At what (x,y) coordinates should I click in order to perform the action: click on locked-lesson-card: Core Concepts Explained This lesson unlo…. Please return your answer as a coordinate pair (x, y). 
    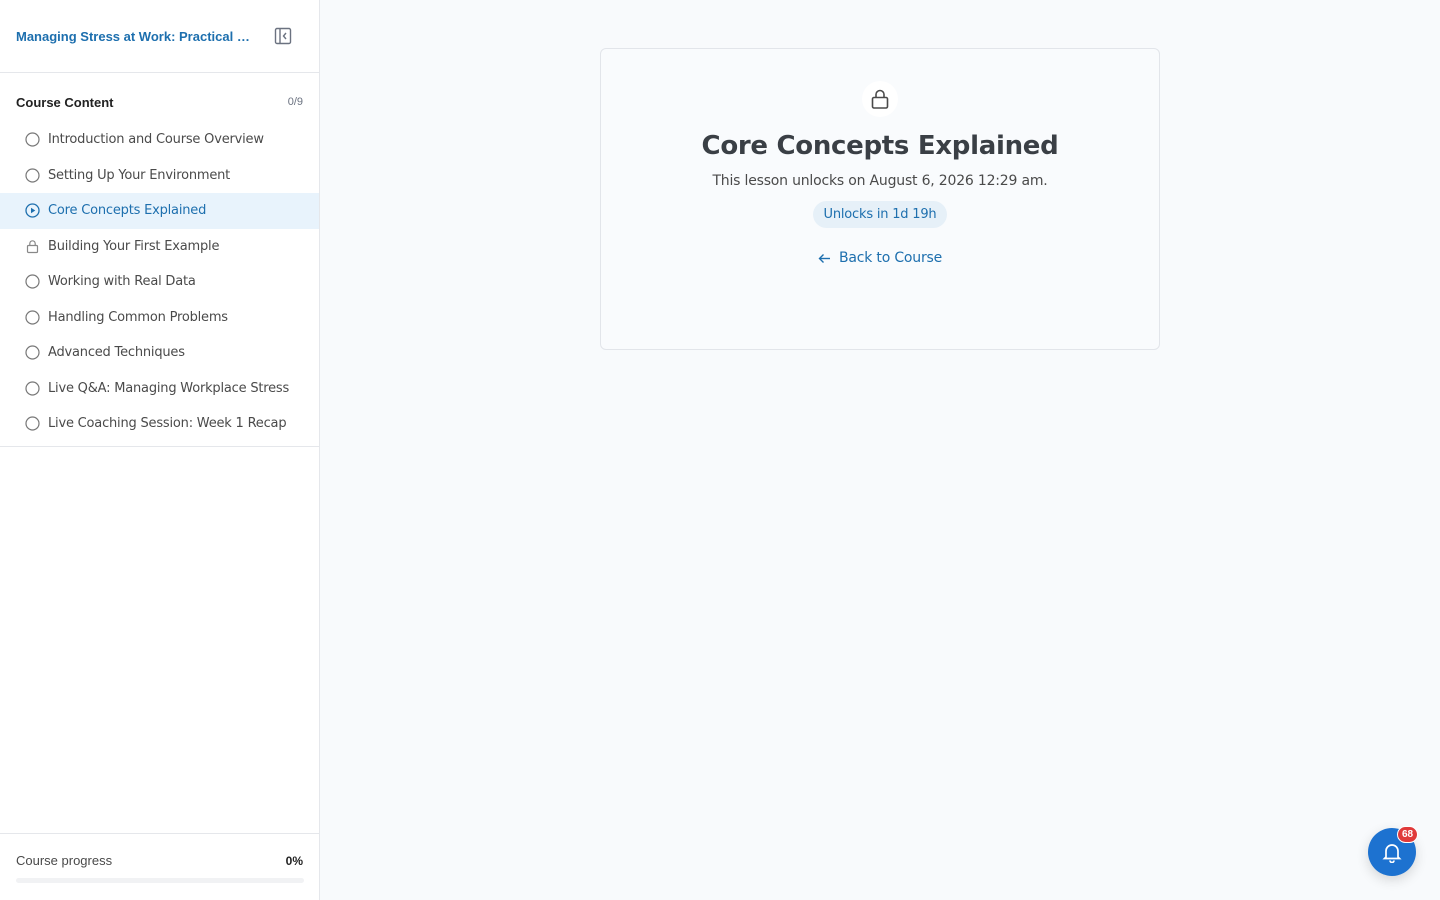
    Looking at the image, I should click on (880, 199).